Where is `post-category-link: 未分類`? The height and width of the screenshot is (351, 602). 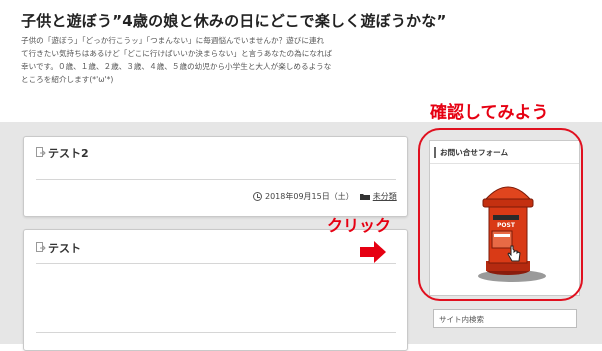 post-category-link: 未分類 is located at coordinates (385, 196).